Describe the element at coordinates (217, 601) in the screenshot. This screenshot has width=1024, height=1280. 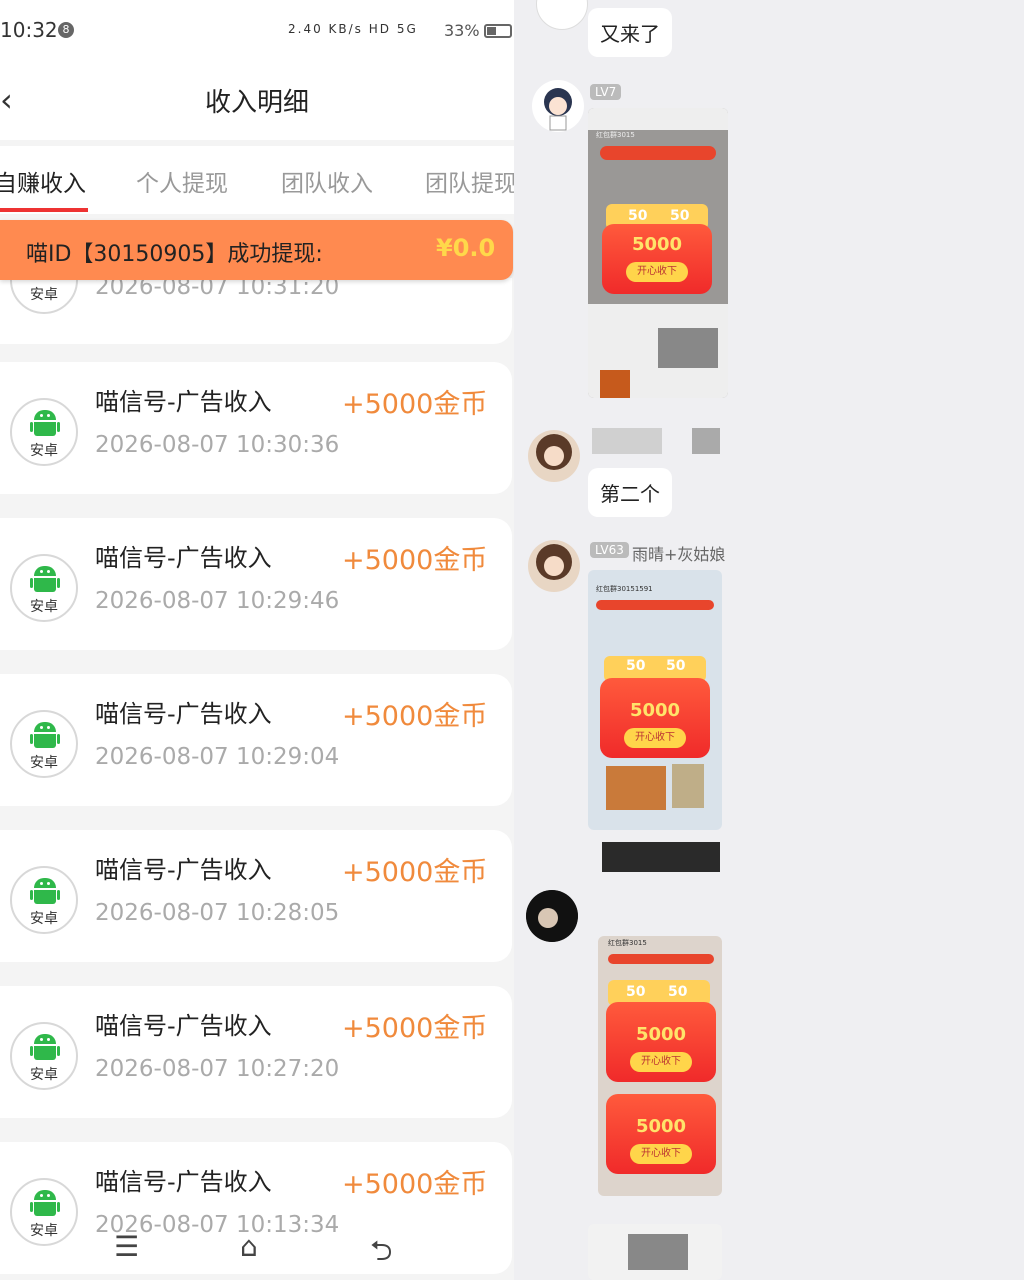
I see `record-date: 2026-08-07 10:29:46` at that location.